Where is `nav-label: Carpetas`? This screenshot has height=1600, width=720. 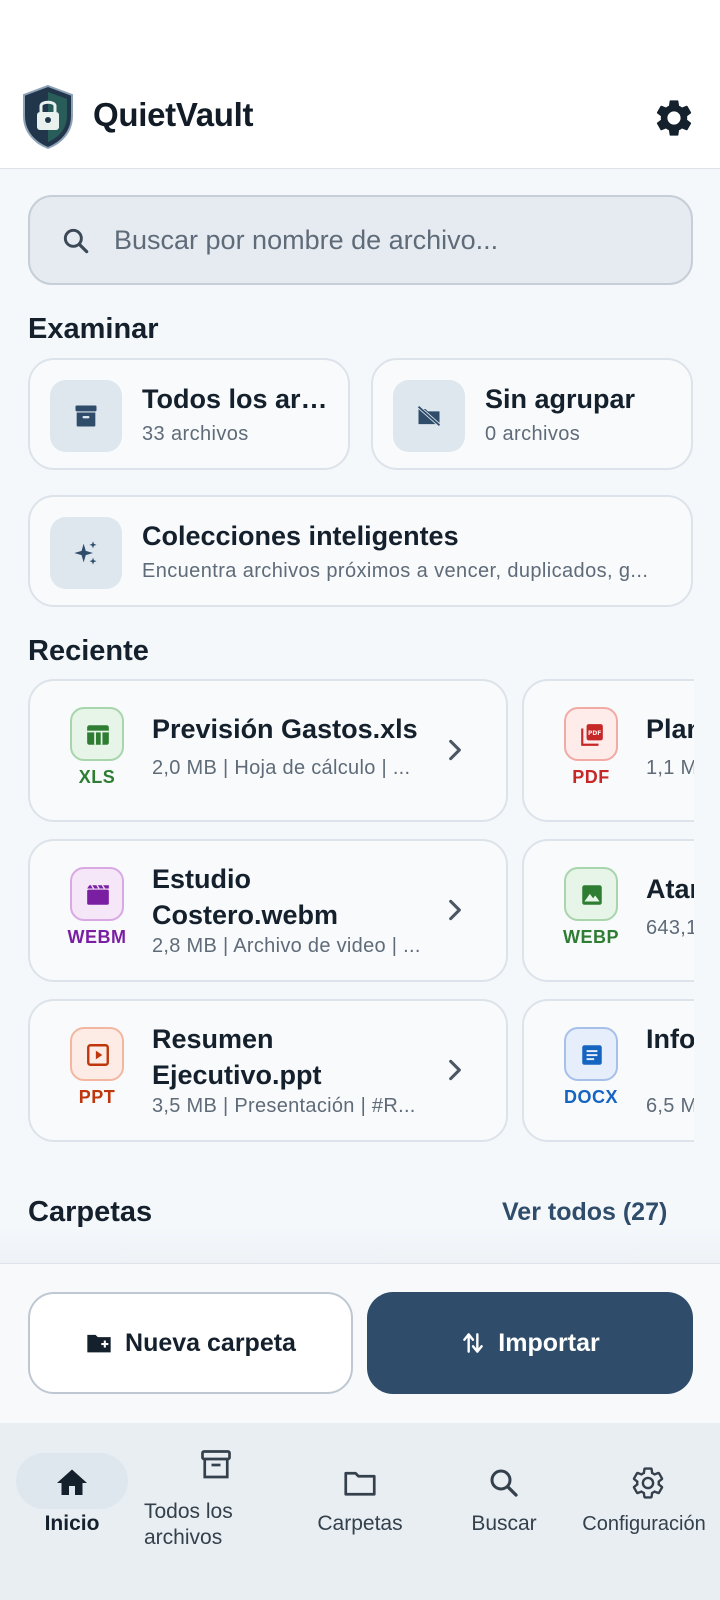
nav-label: Carpetas is located at coordinates (360, 1523).